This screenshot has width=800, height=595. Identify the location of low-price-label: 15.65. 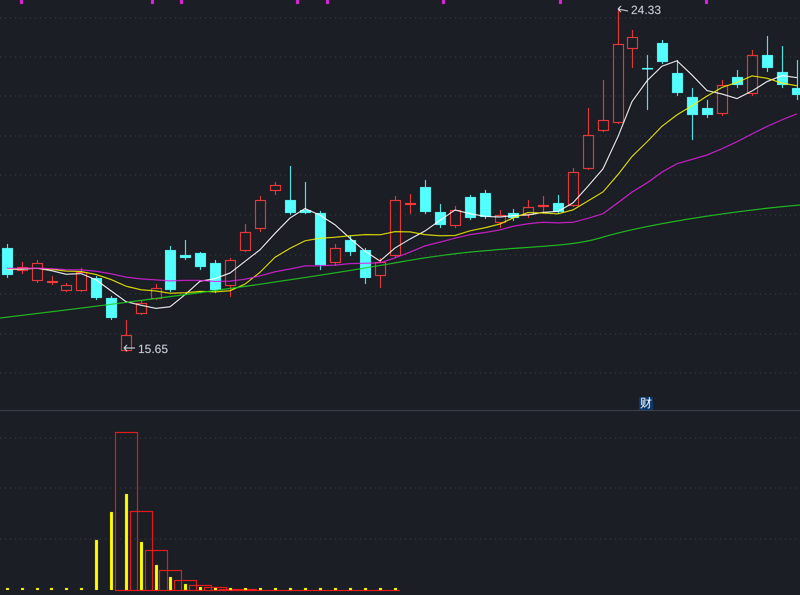
(153, 349).